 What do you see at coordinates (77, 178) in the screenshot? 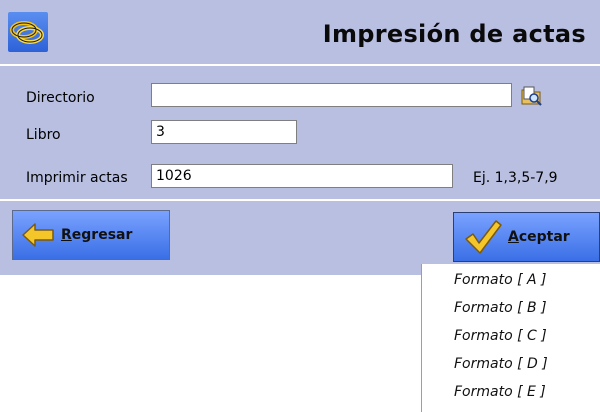
I see `imprimir-actas-label: Imprimir actas` at bounding box center [77, 178].